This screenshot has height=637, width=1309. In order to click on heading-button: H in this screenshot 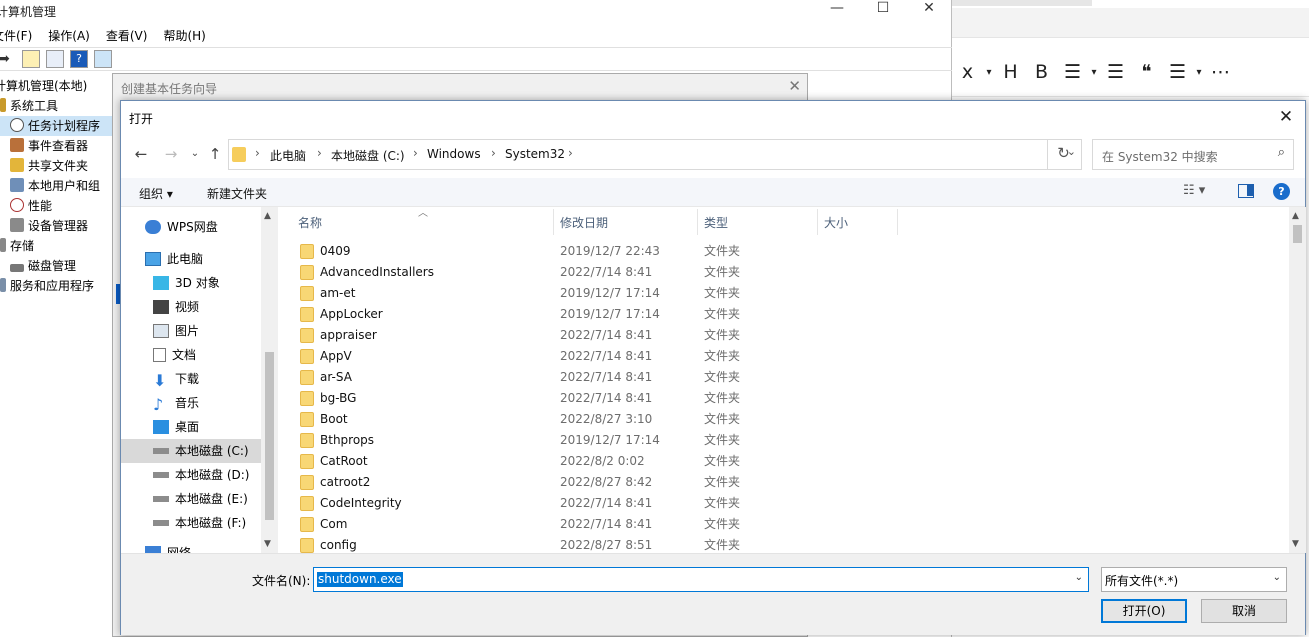, I will do `click(1010, 72)`.